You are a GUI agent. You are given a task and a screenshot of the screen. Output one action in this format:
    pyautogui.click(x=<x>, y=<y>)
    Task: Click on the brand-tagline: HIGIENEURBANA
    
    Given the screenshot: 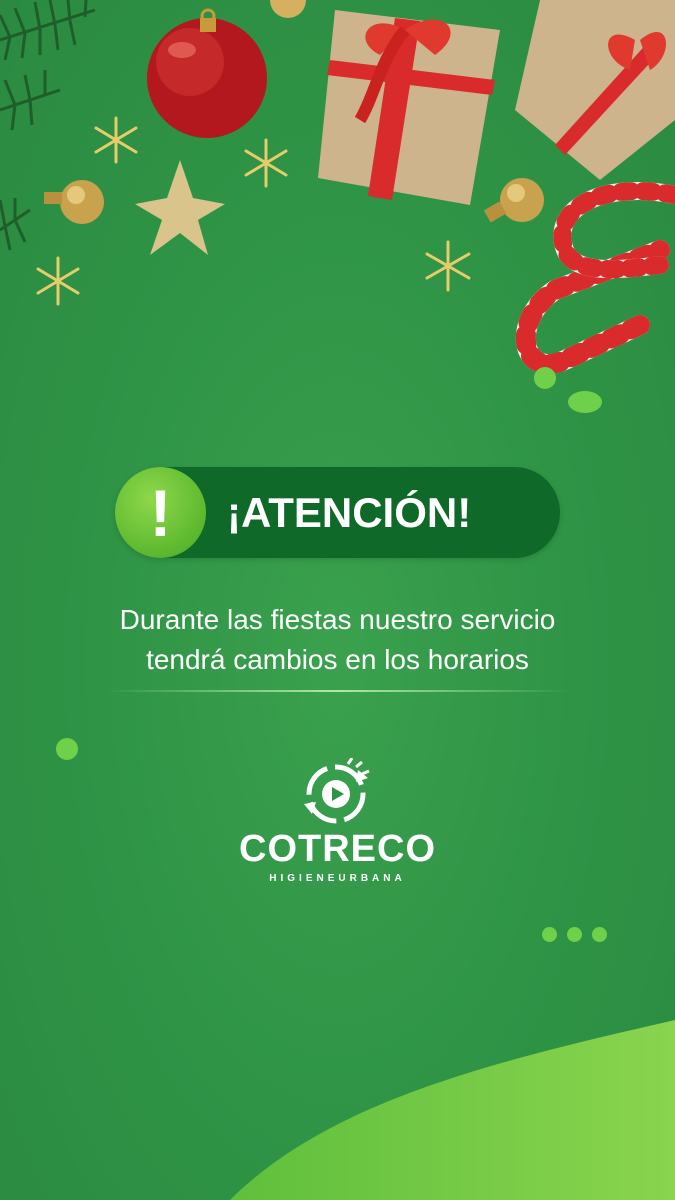 What is the action you would take?
    pyautogui.click(x=337, y=878)
    